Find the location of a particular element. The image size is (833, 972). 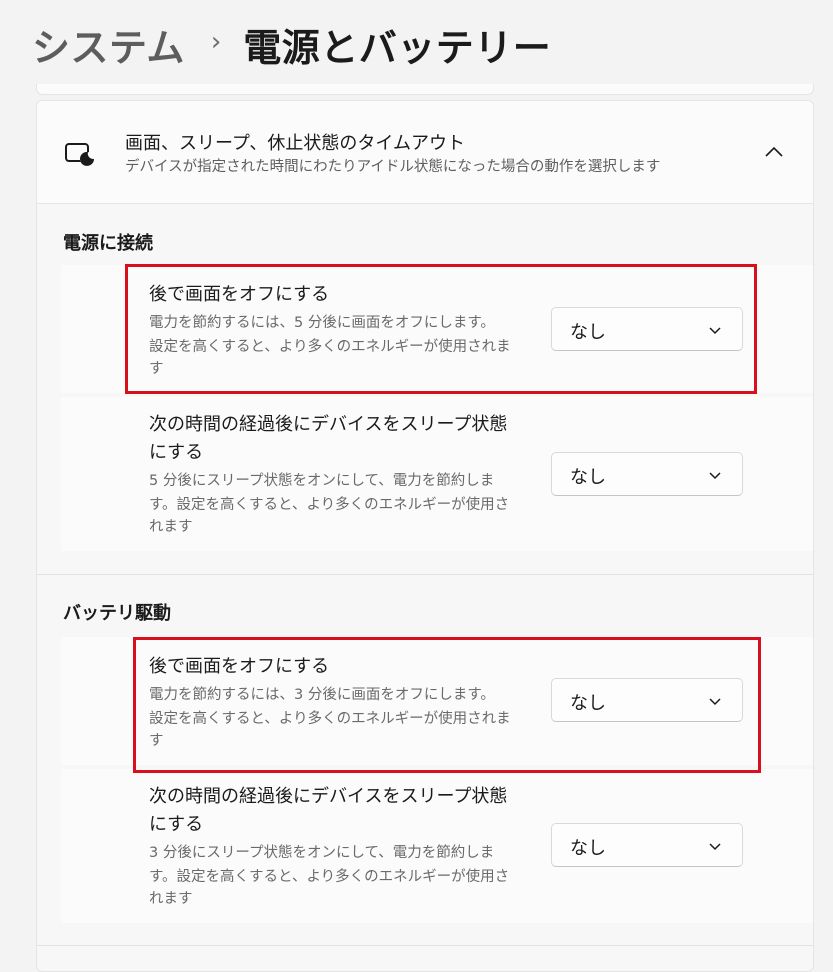

screen-sleep-icon is located at coordinates (80, 154).